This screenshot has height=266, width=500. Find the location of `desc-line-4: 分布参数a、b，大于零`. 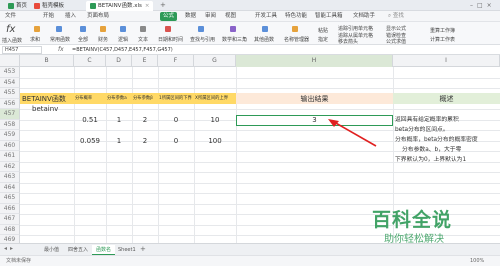

desc-line-4: 分布参数a、b，大于零 is located at coordinates (431, 150).